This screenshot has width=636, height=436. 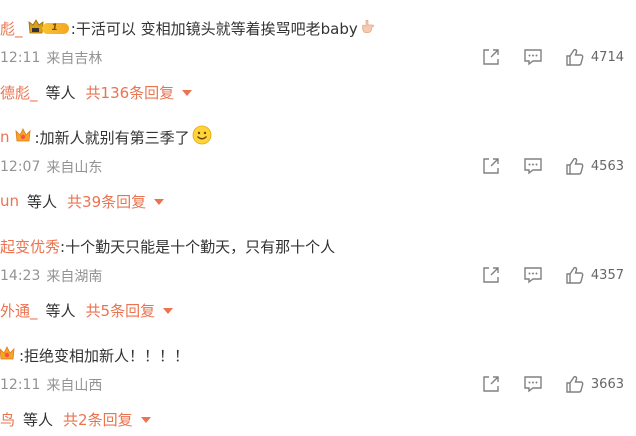 I want to click on comment-meta: 12:11 来自山西, so click(x=51, y=385).